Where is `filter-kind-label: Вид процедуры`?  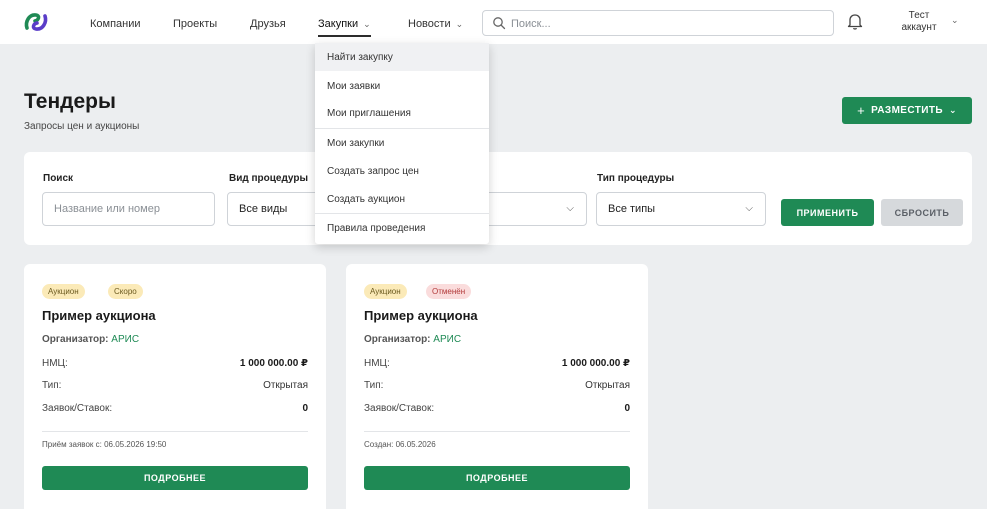 filter-kind-label: Вид процедуры is located at coordinates (269, 178).